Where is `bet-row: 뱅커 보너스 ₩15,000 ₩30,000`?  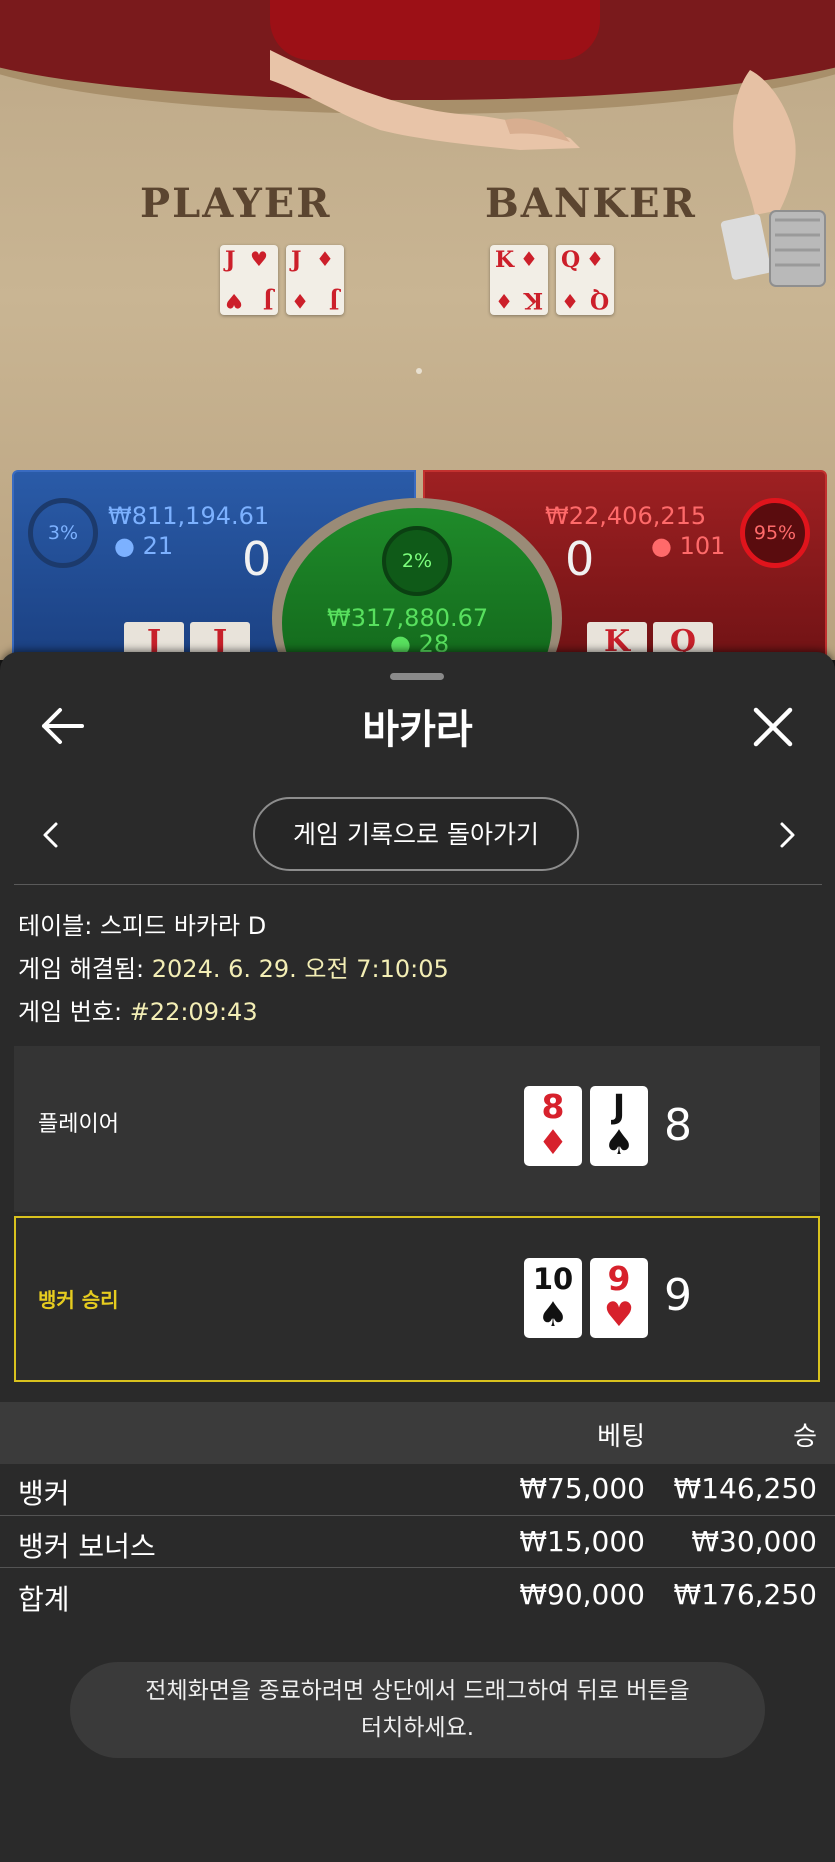
bet-row: 뱅커 보너스 ₩15,000 ₩30,000 is located at coordinates (417, 1544).